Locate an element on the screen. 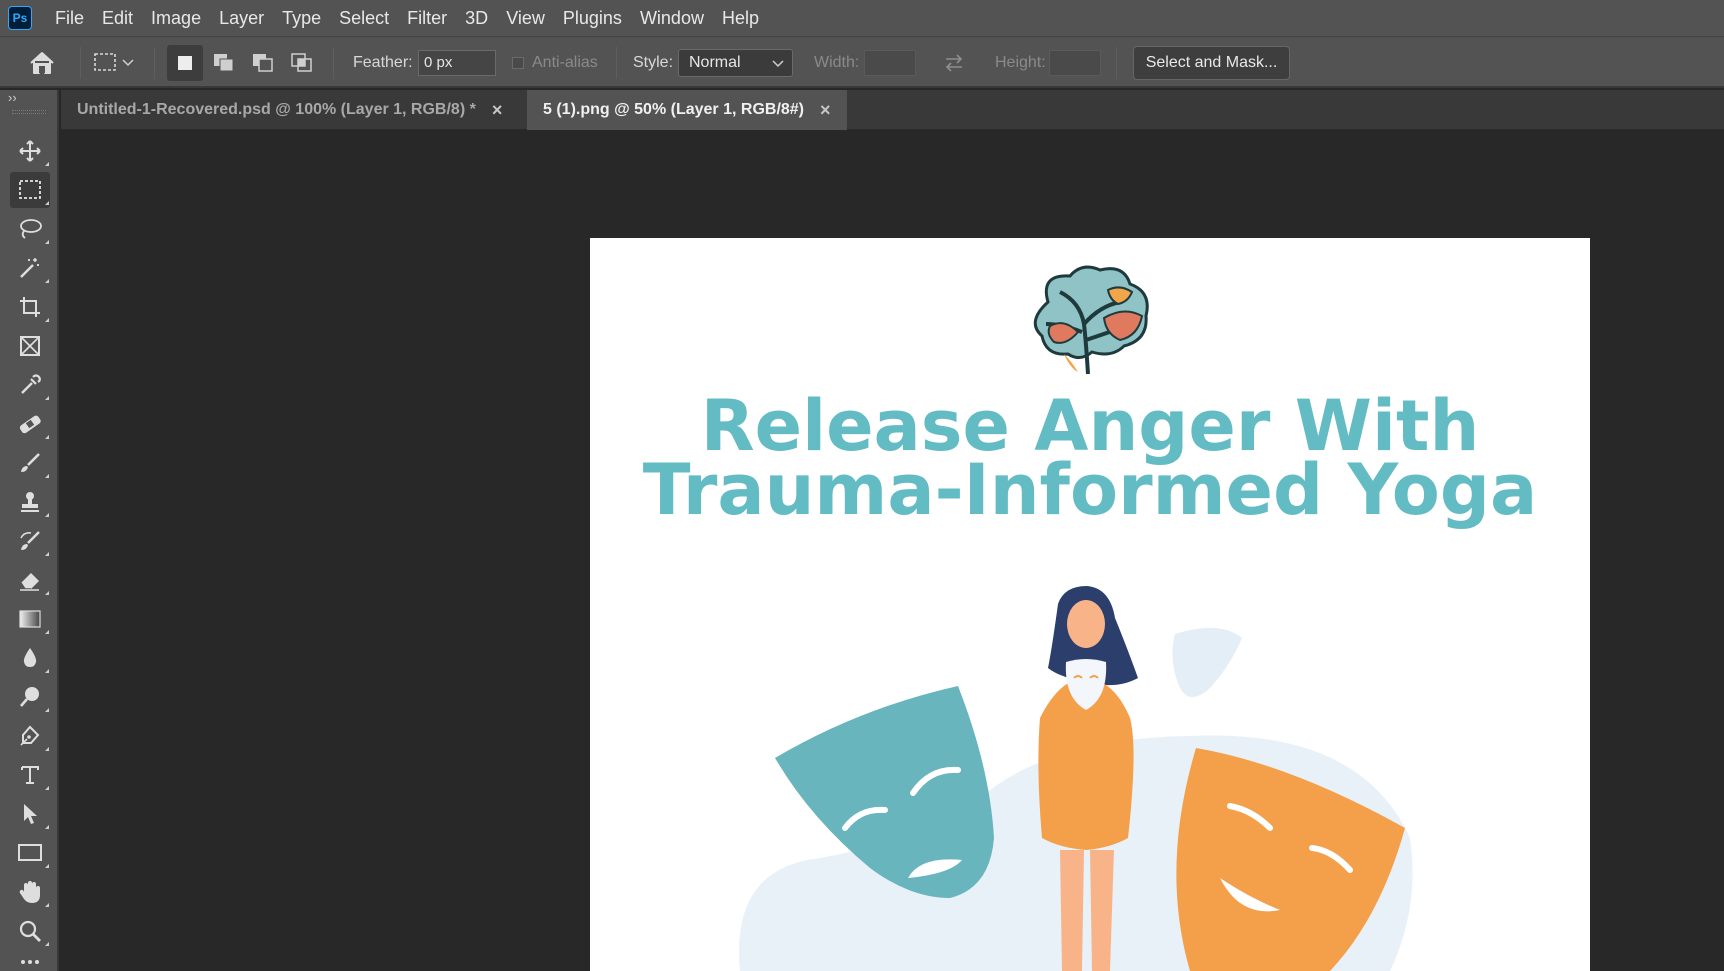  crop-icon is located at coordinates (30, 307).